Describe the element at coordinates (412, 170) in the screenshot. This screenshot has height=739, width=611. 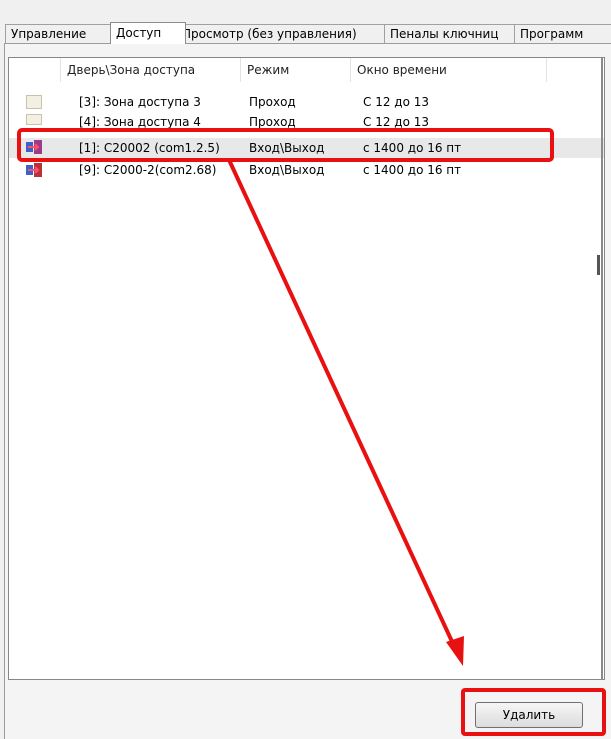
I see `row-window: с 1400 до 16 пт` at that location.